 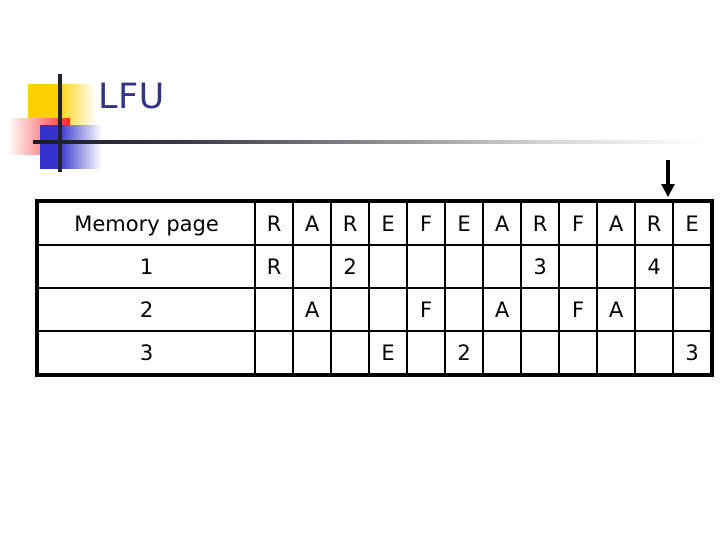 I want to click on arrow-head, so click(x=668, y=190).